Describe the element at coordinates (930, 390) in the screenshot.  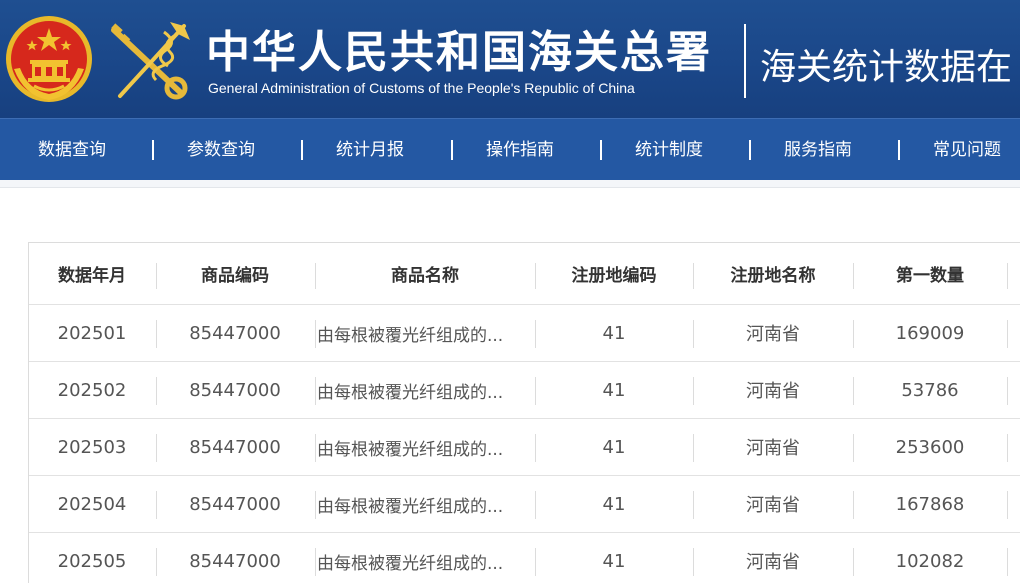
I see `cell-quantity: 53786` at that location.